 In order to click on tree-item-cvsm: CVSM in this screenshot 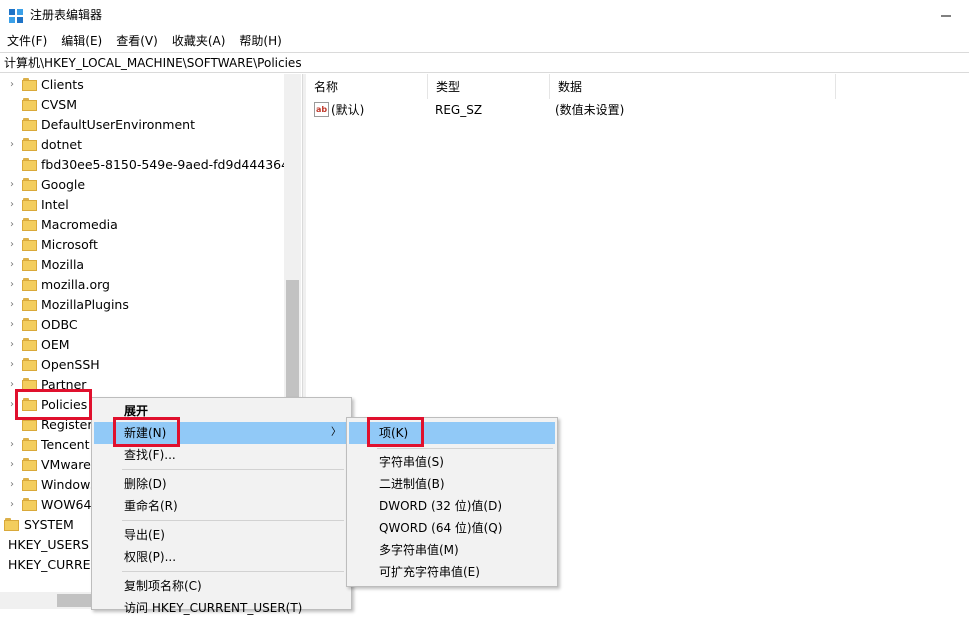, I will do `click(142, 105)`.